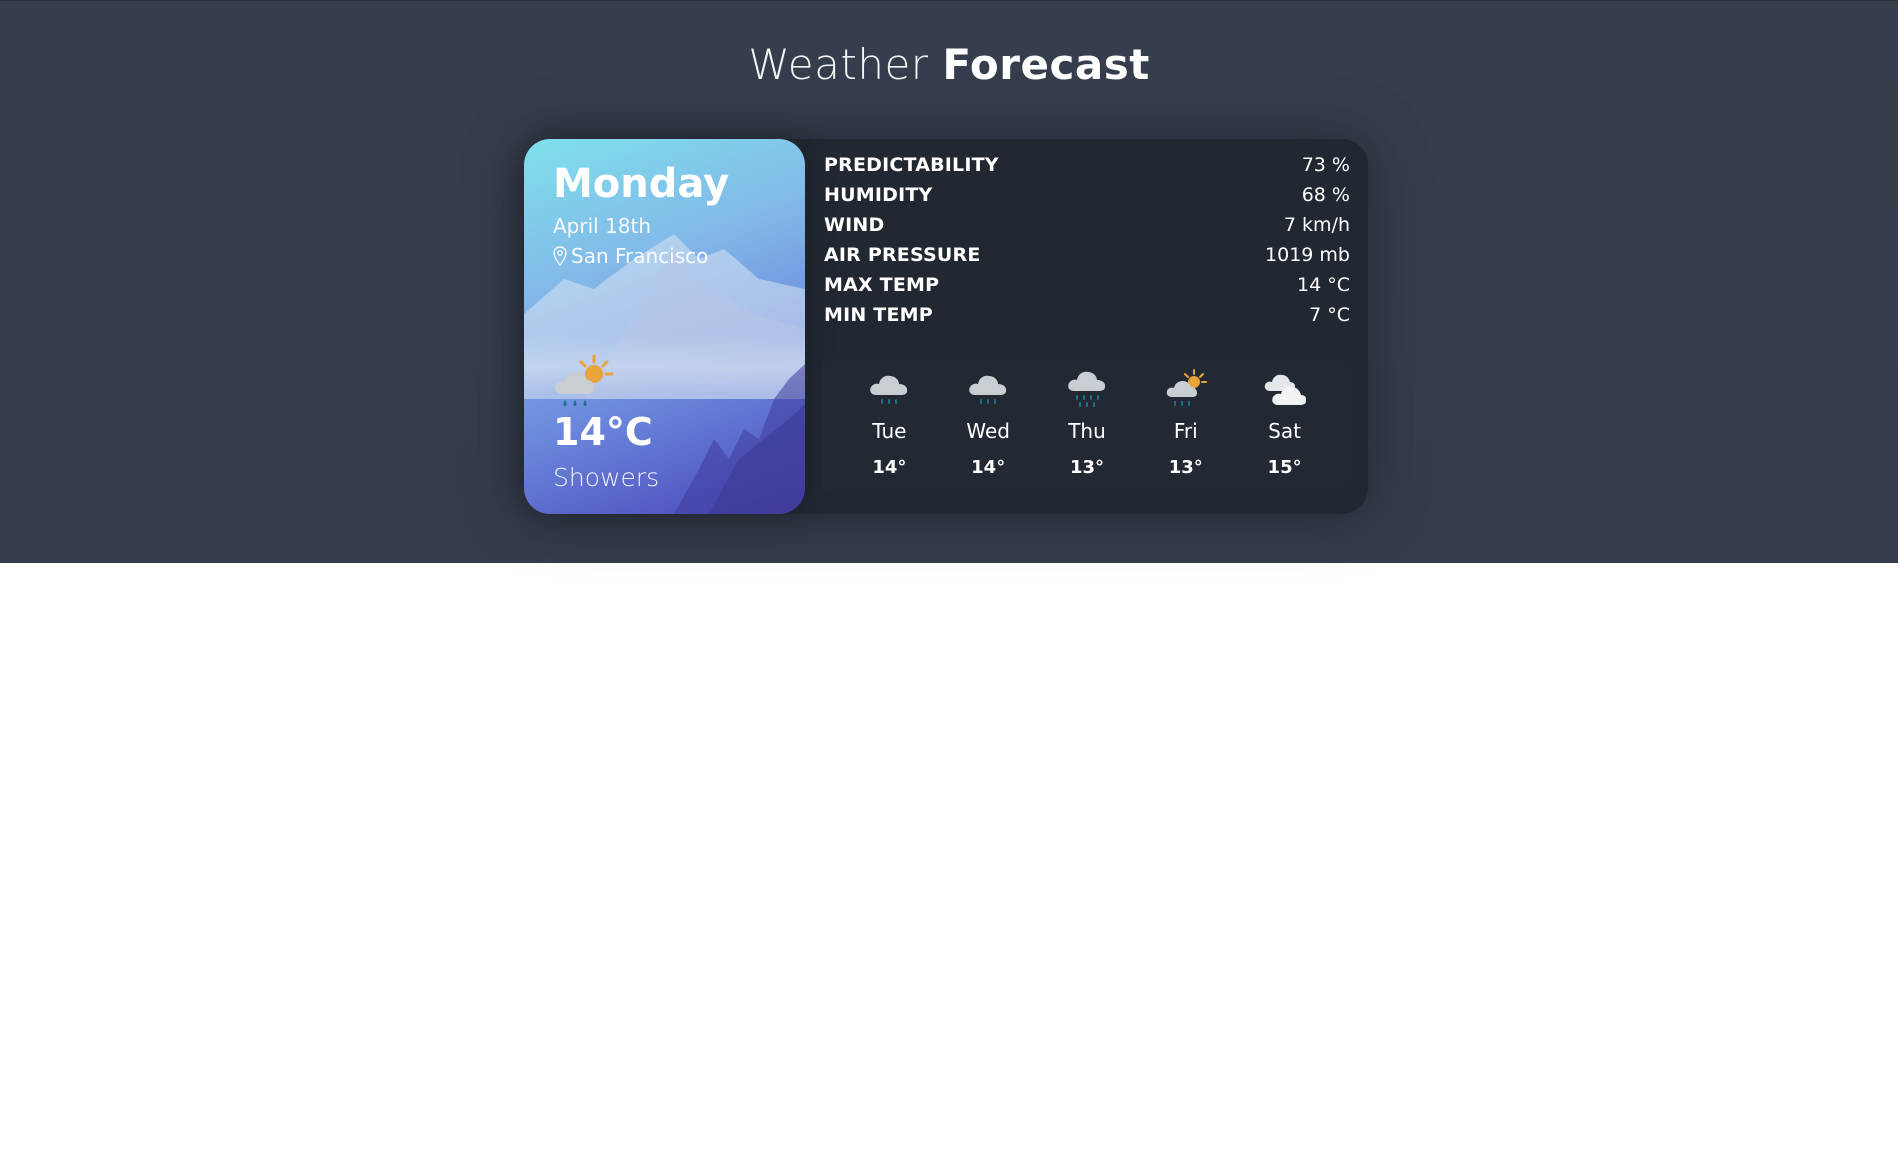  What do you see at coordinates (606, 477) in the screenshot?
I see `today-condition: Showers` at bounding box center [606, 477].